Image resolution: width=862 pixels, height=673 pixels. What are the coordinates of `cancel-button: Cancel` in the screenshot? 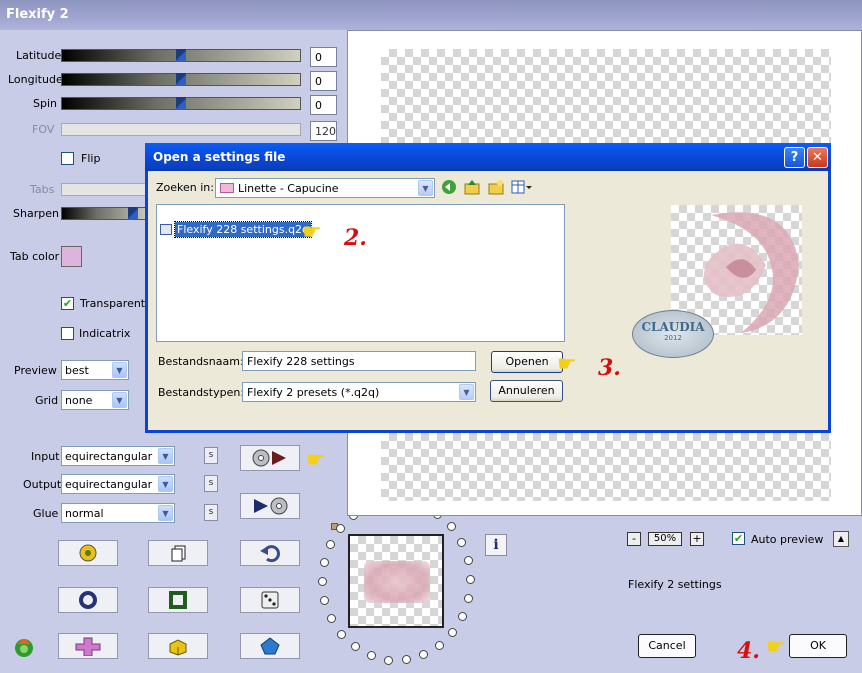 It's located at (667, 646).